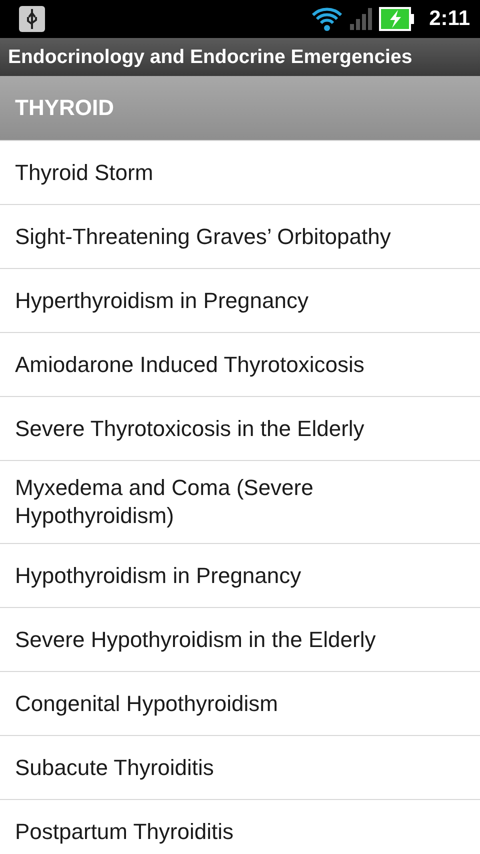 Image resolution: width=480 pixels, height=854 pixels. What do you see at coordinates (397, 19) in the screenshot?
I see `battery-icon` at bounding box center [397, 19].